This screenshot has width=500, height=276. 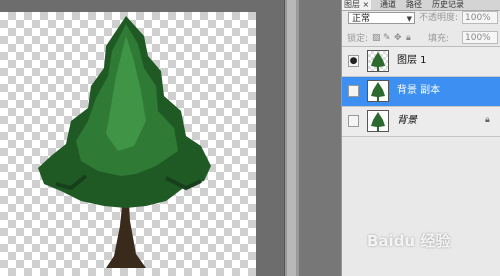 I want to click on panel-gap, so click(x=320, y=138).